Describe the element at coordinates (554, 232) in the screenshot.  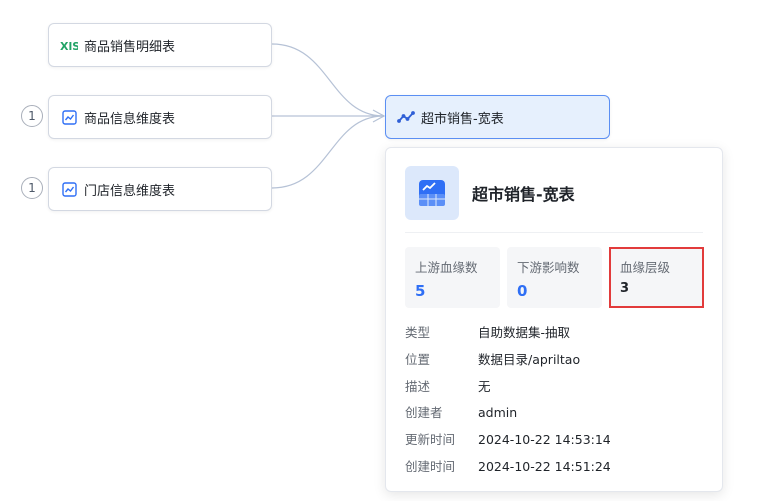
I see `divider` at that location.